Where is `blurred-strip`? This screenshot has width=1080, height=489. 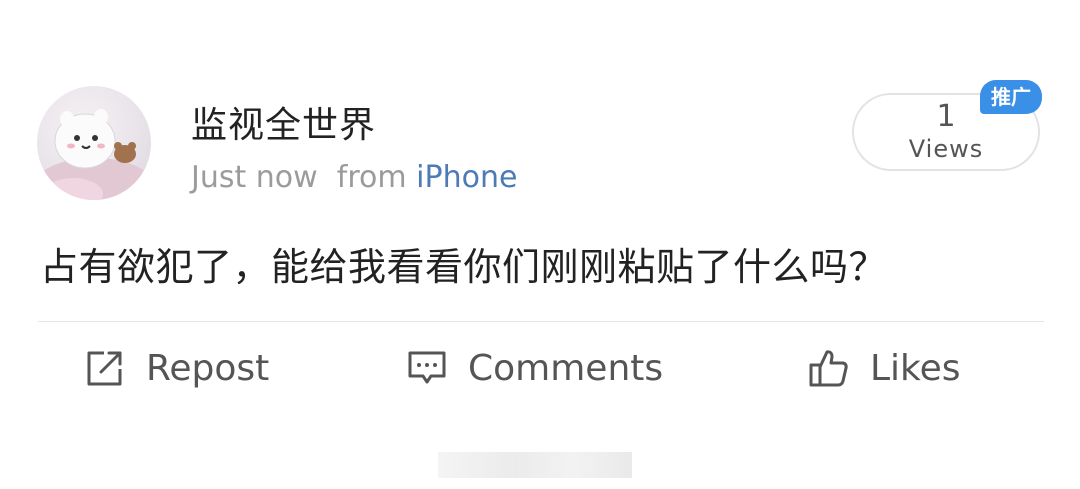 blurred-strip is located at coordinates (535, 465).